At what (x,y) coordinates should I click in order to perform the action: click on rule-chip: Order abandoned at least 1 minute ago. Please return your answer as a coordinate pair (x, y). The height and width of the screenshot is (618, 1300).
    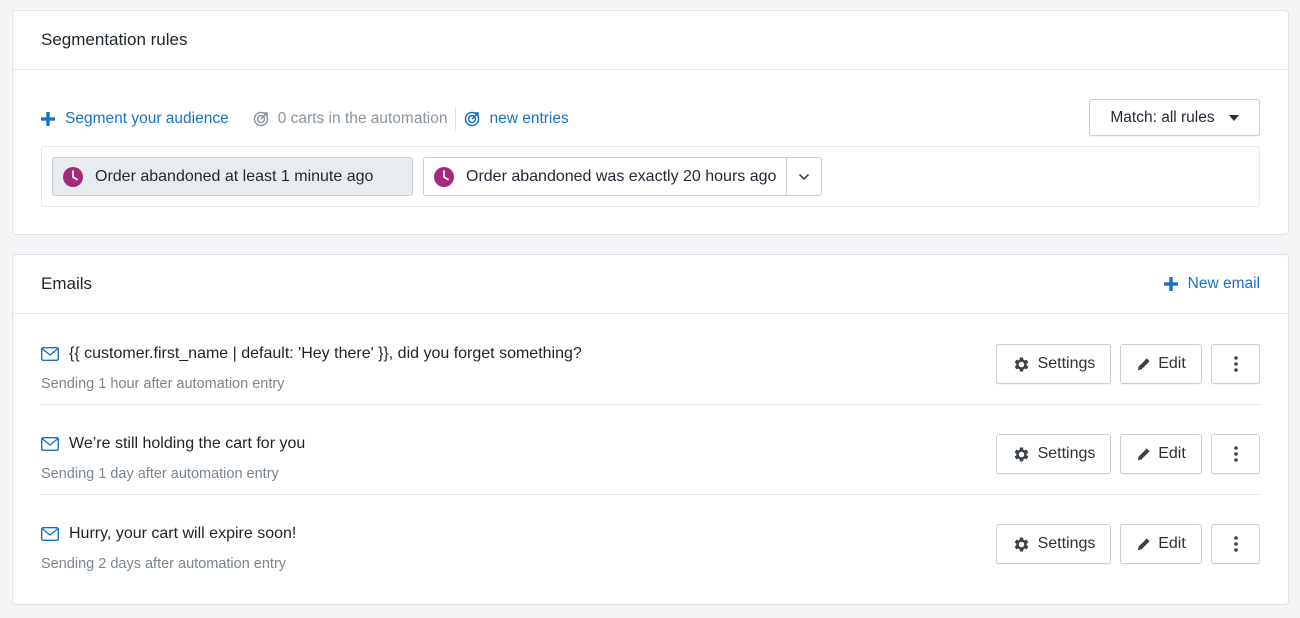
    Looking at the image, I should click on (232, 176).